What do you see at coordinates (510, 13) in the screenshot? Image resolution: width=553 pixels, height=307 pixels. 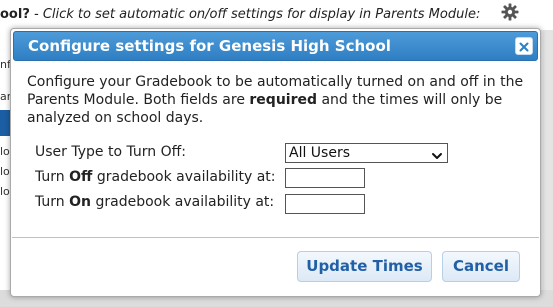 I see `gear-icon` at bounding box center [510, 13].